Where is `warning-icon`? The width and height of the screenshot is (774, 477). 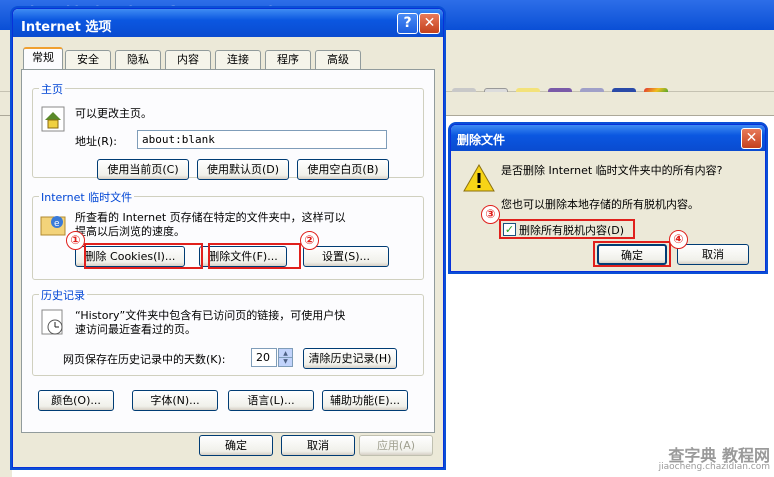
warning-icon is located at coordinates (479, 177).